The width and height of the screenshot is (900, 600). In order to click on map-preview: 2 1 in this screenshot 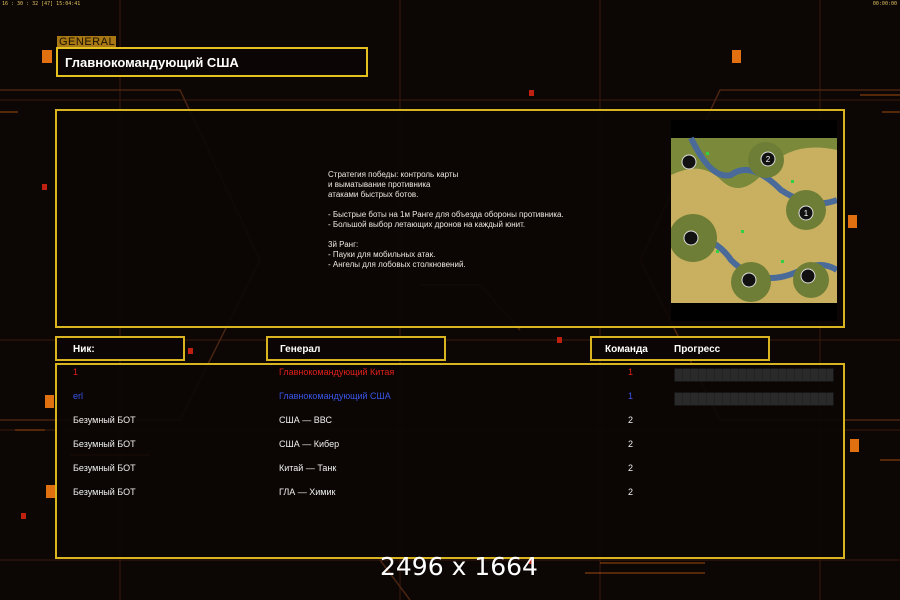, I will do `click(754, 220)`.